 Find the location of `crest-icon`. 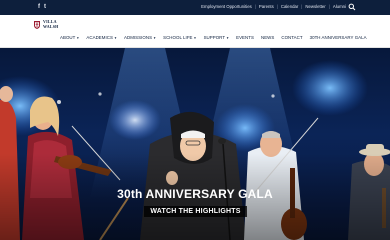

crest-icon is located at coordinates (37, 24).